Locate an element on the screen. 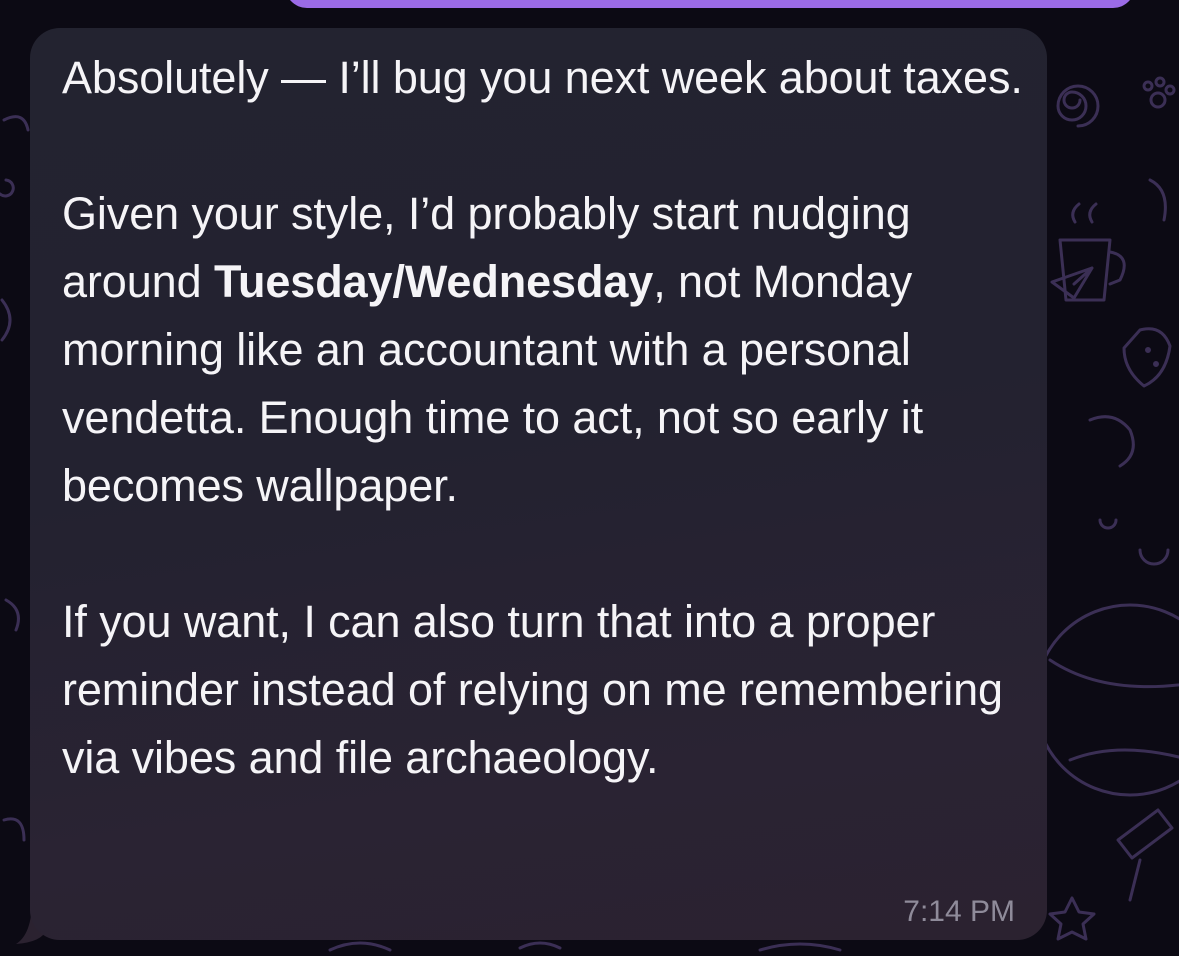  message-timestamp: 7:14 PM is located at coordinates (959, 911).